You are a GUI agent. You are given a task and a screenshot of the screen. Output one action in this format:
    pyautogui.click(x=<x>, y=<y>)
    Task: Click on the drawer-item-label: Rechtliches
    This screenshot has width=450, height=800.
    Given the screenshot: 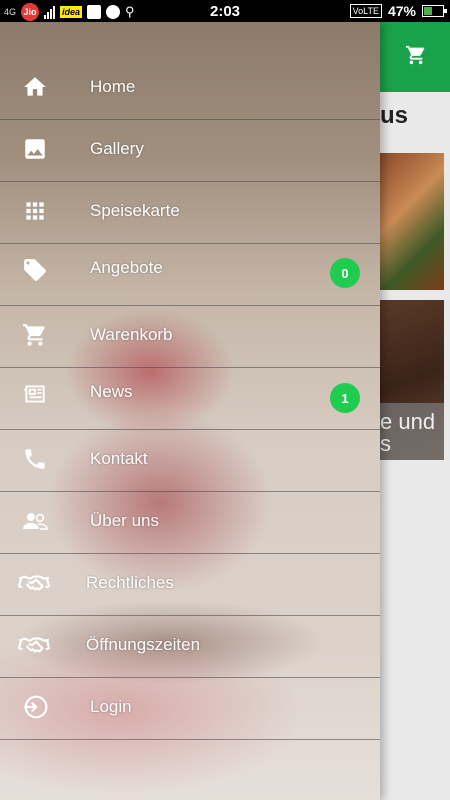 What is the action you would take?
    pyautogui.click(x=130, y=582)
    